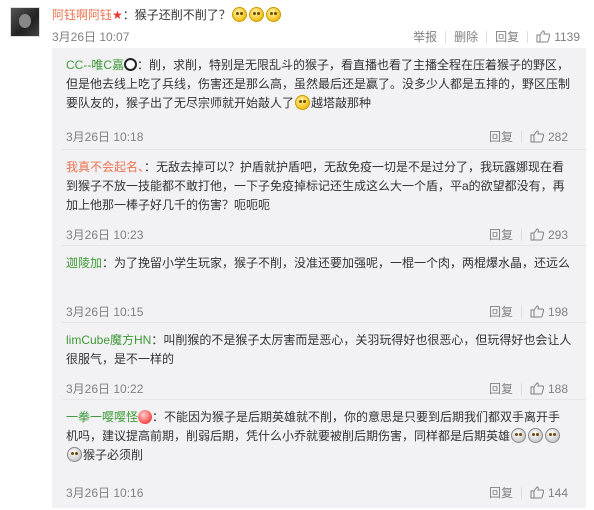 Image resolution: width=594 pixels, height=510 pixels. What do you see at coordinates (303, 102) in the screenshot?
I see `smirk-emoji-icon` at bounding box center [303, 102].